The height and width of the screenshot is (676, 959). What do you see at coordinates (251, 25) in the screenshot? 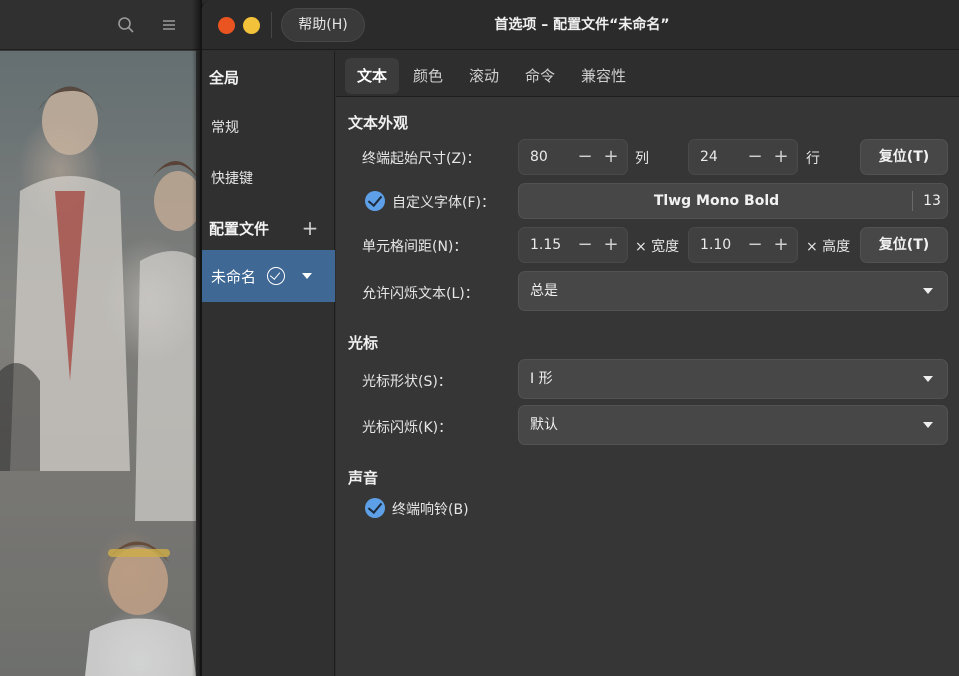
I see `minimize-button` at bounding box center [251, 25].